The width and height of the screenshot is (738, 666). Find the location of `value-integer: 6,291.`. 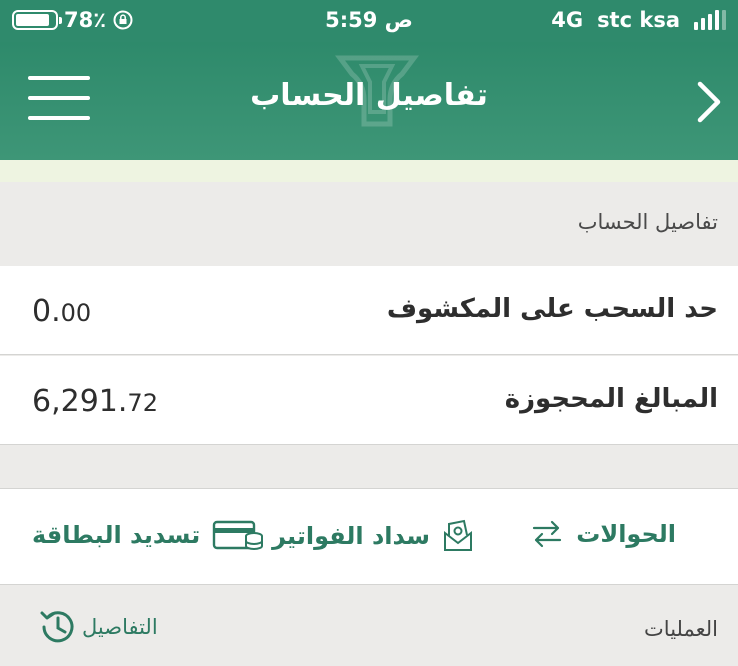

value-integer: 6,291. is located at coordinates (80, 401).